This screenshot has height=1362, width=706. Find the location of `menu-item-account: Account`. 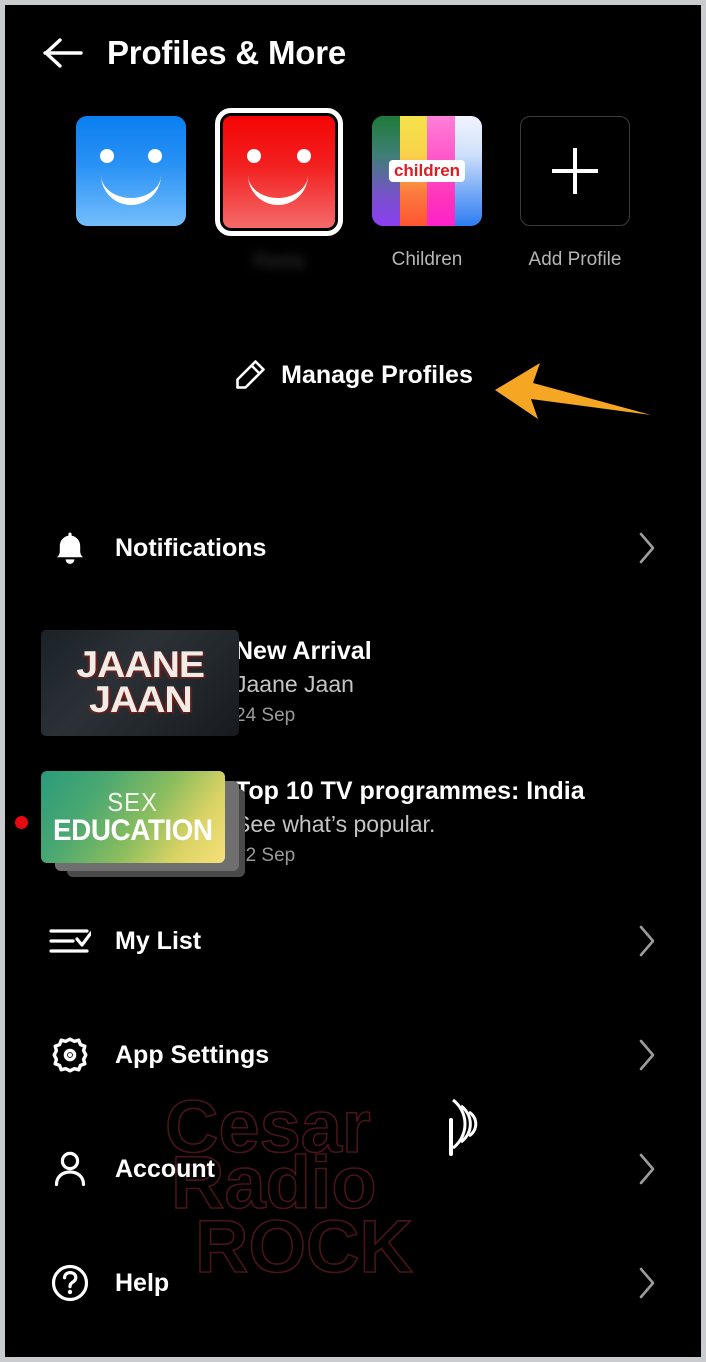

menu-item-account: Account is located at coordinates (353, 1169).